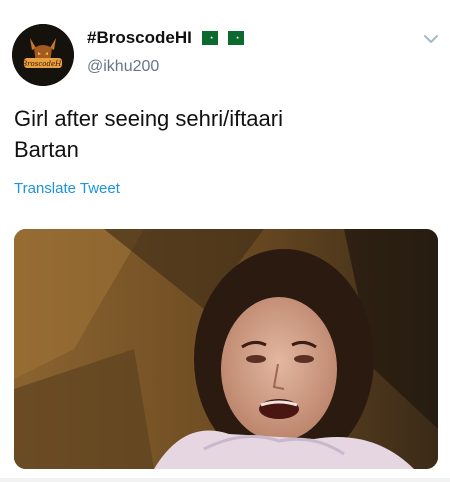 The image size is (450, 482). Describe the element at coordinates (148, 118) in the screenshot. I see `tweet-text-line: Girl after seeing sehri/iftaari` at that location.